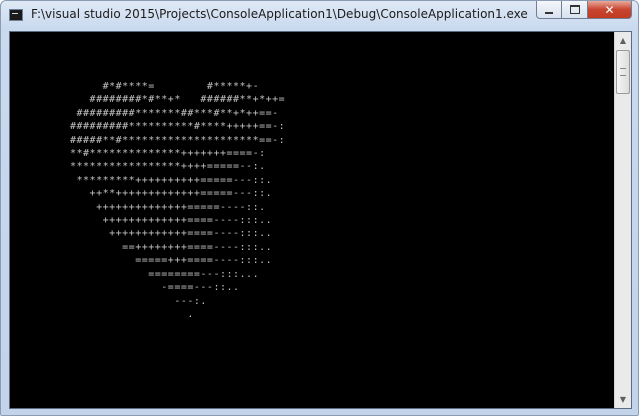 This screenshot has height=418, width=641. I want to click on close-icon: ✕, so click(609, 9).